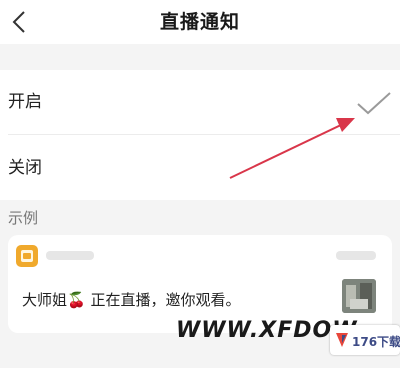 This screenshot has height=368, width=400. Describe the element at coordinates (23, 218) in the screenshot. I see `example-section-label: 示例` at that location.